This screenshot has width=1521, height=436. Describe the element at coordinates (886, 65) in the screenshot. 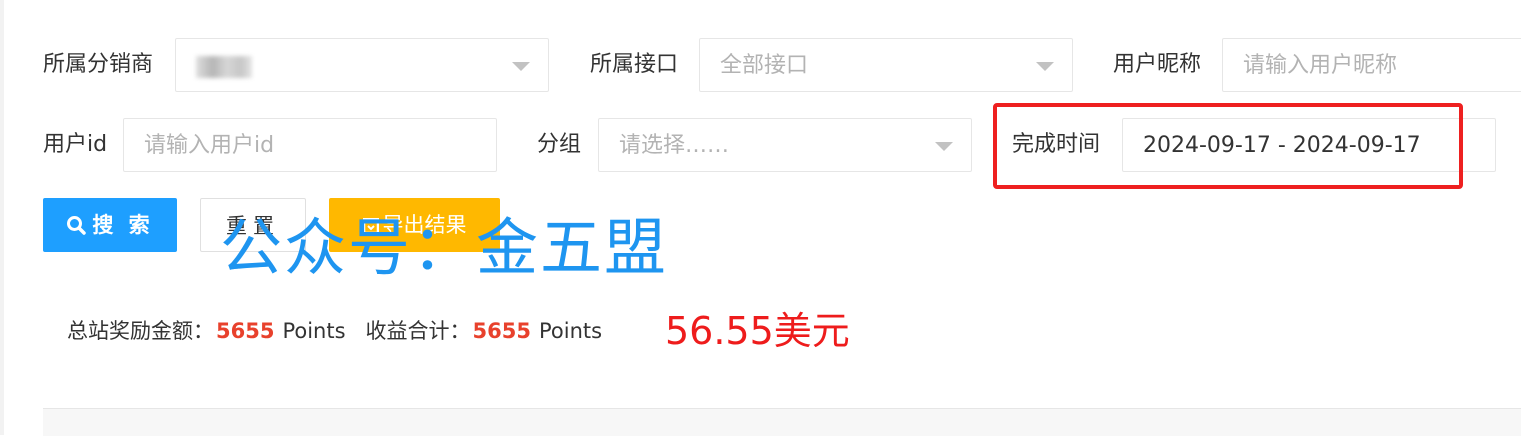

I see `interface-select: 全部接口` at that location.